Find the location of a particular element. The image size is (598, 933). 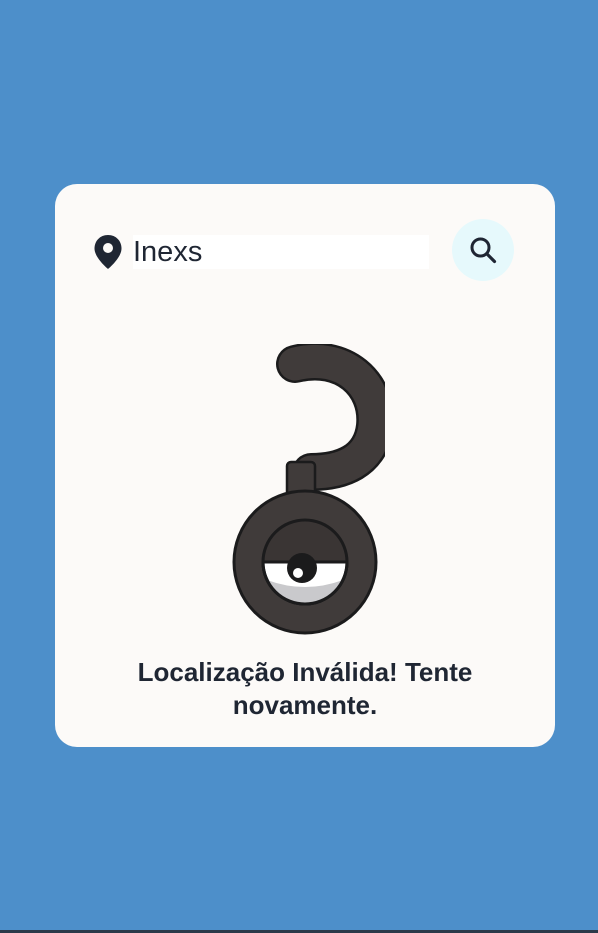

search-icon is located at coordinates (483, 250).